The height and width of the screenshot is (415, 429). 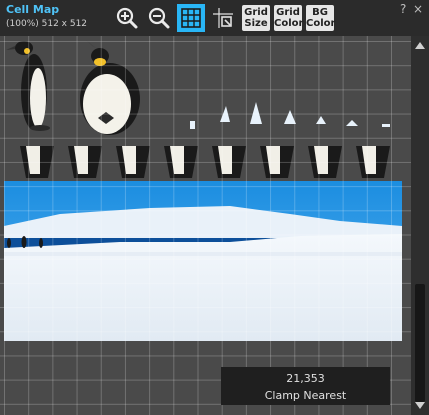 What do you see at coordinates (420, 45) in the screenshot?
I see `scroll-up-icon` at bounding box center [420, 45].